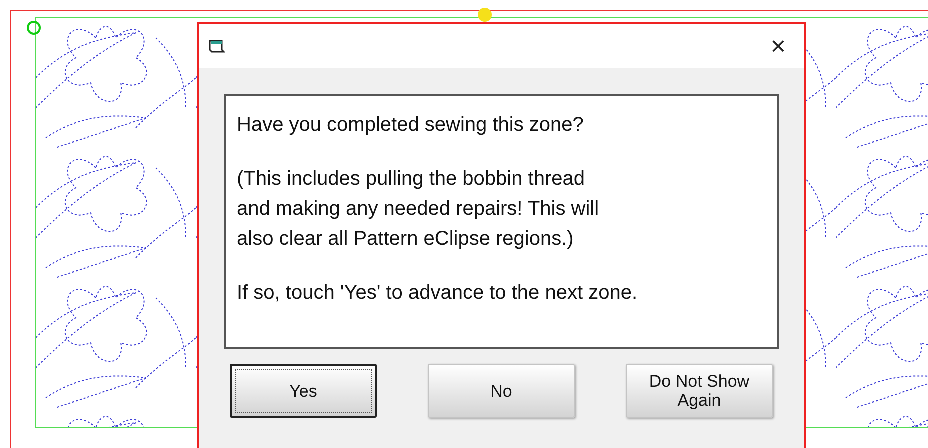  I want to click on message-text: If so, touch 'Yes' to advance to the next zone., so click(437, 293).